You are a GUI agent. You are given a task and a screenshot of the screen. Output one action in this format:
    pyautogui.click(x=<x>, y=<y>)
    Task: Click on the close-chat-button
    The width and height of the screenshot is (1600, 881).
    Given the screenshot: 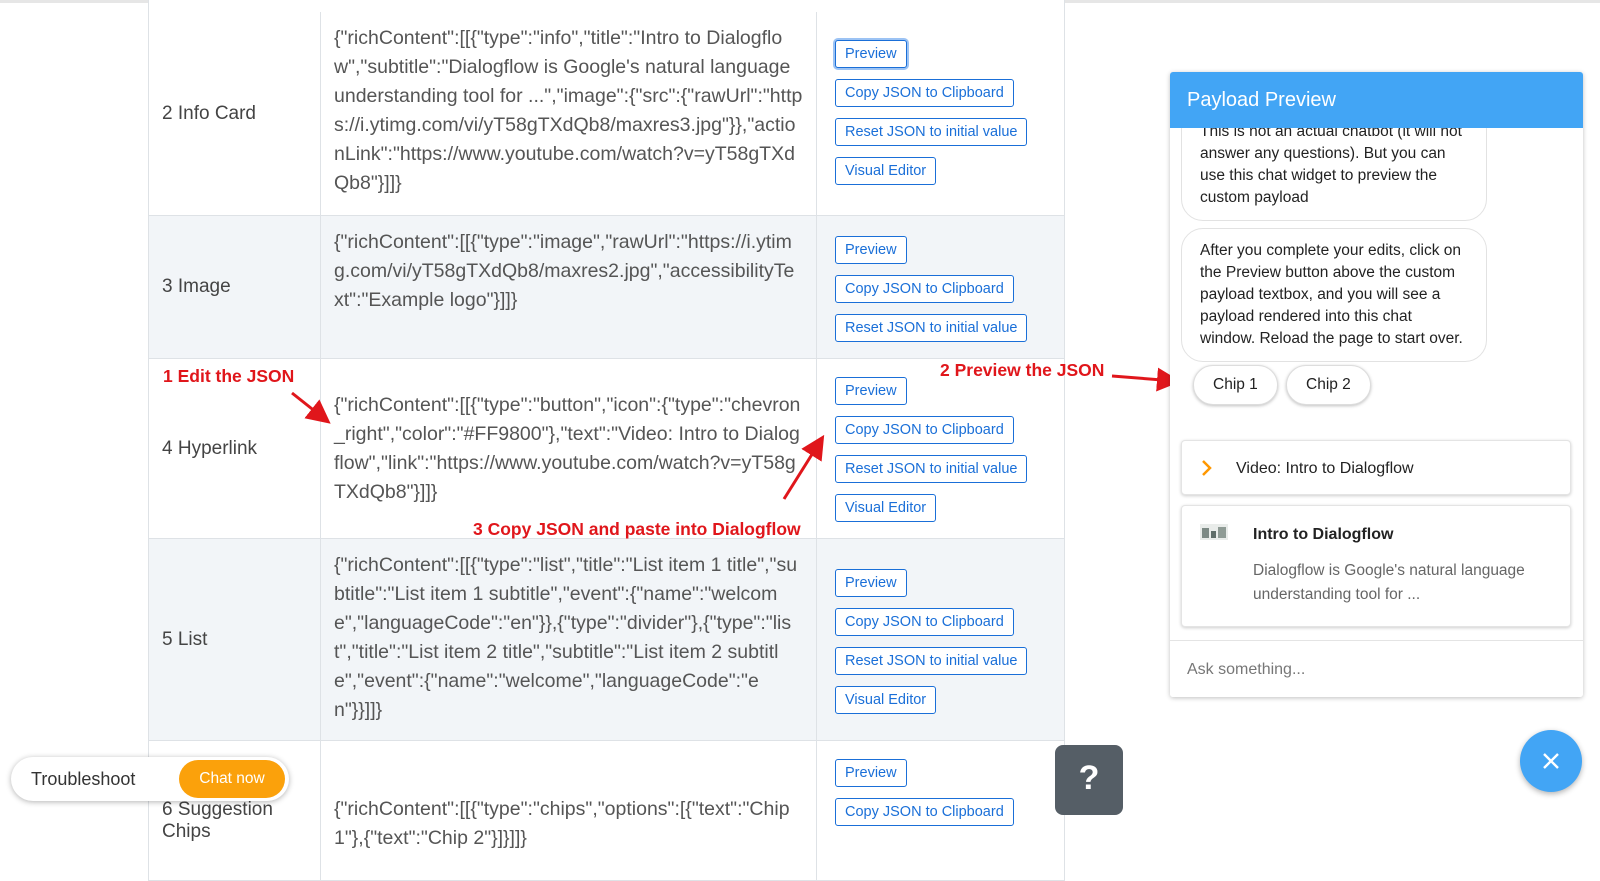 What is the action you would take?
    pyautogui.click(x=1551, y=761)
    